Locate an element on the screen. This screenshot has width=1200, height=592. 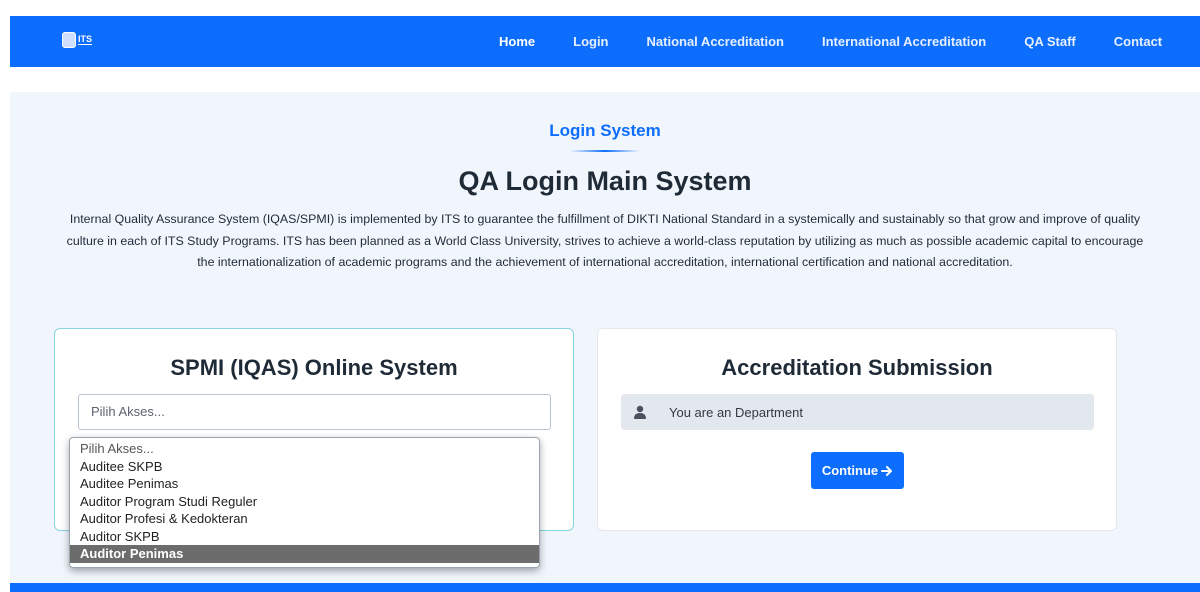
nav-item-home: Home is located at coordinates (517, 41).